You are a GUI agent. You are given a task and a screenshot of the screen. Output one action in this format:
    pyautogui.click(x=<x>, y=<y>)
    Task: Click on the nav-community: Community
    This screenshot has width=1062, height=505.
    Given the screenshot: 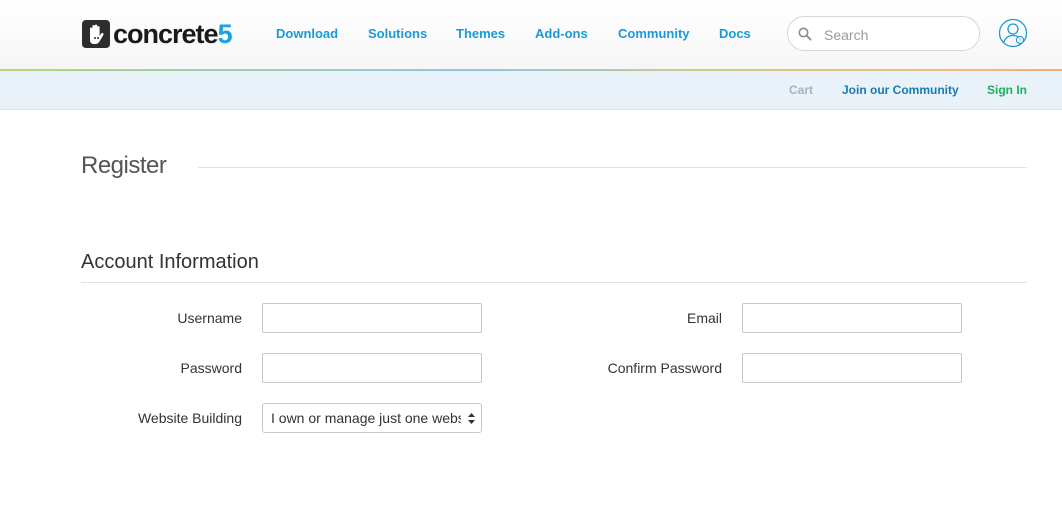 What is the action you would take?
    pyautogui.click(x=654, y=33)
    